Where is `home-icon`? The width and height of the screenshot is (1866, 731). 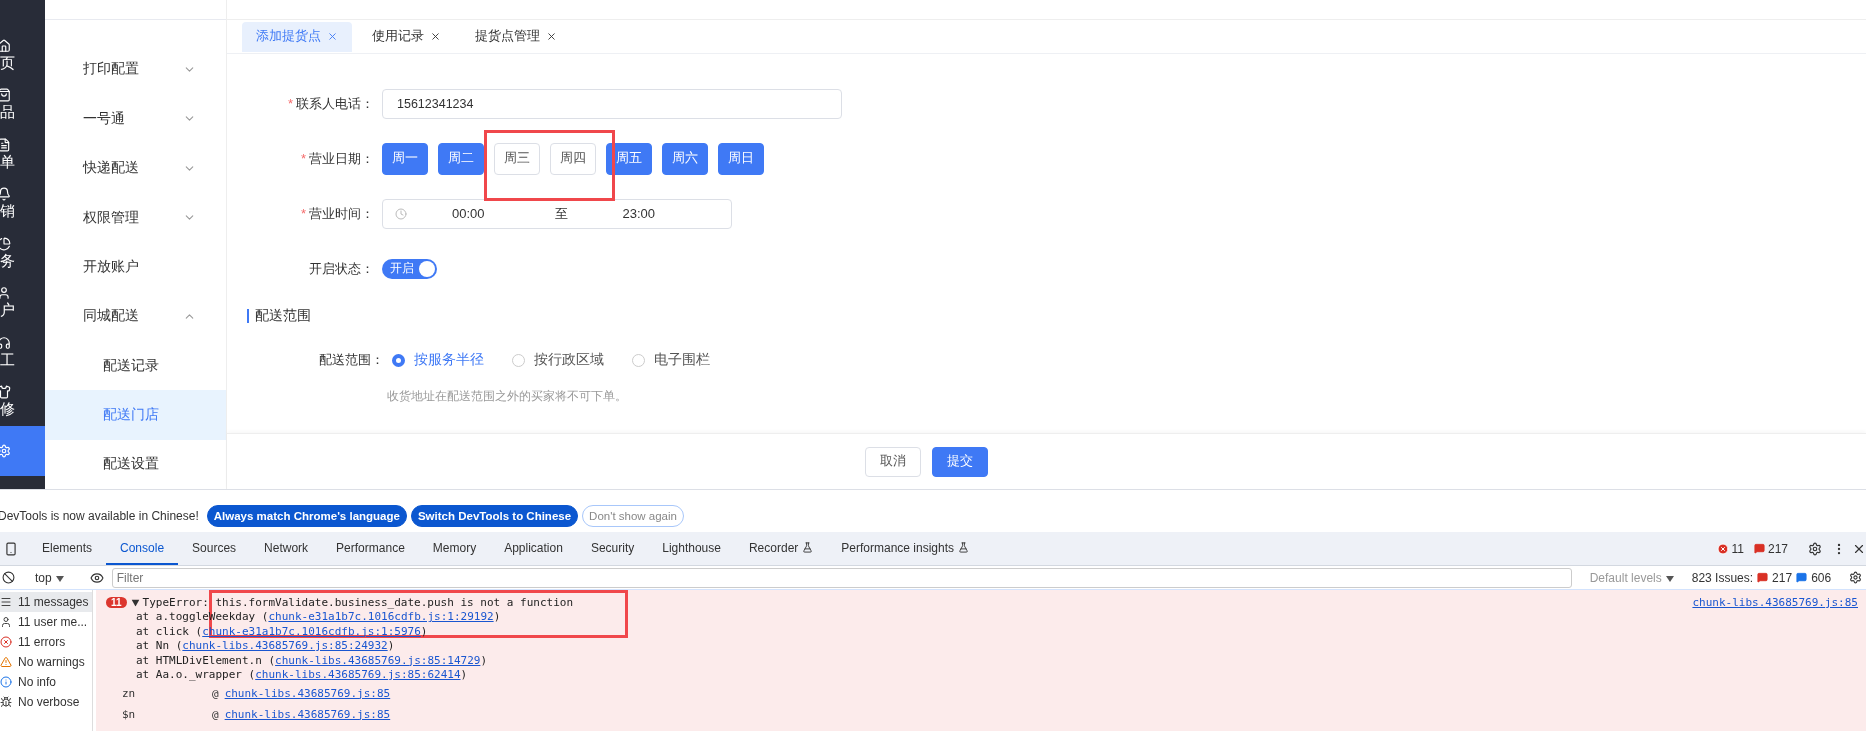
home-icon is located at coordinates (5, 45).